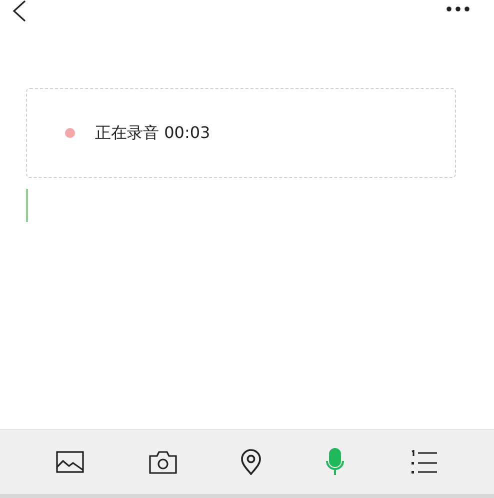  I want to click on location-button, so click(250, 462).